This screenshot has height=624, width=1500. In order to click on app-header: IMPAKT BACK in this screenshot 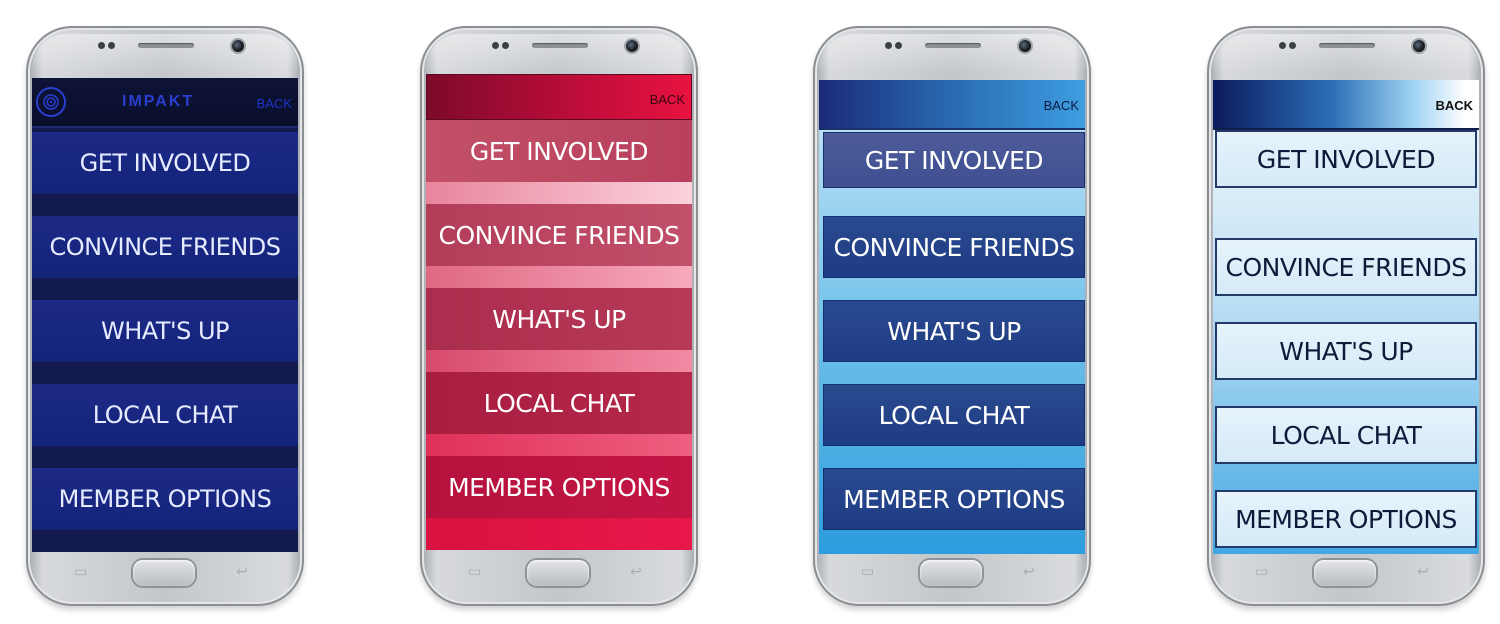, I will do `click(165, 103)`.